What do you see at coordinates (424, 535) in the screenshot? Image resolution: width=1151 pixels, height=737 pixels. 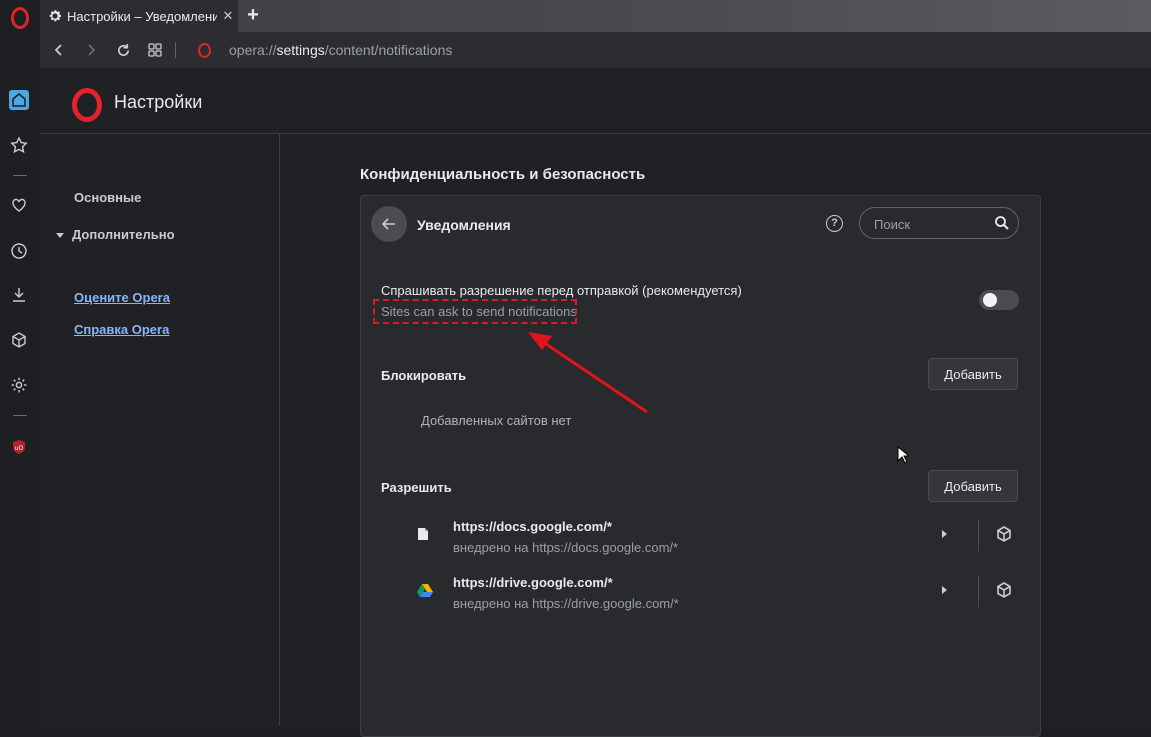 I see `document-icon` at bounding box center [424, 535].